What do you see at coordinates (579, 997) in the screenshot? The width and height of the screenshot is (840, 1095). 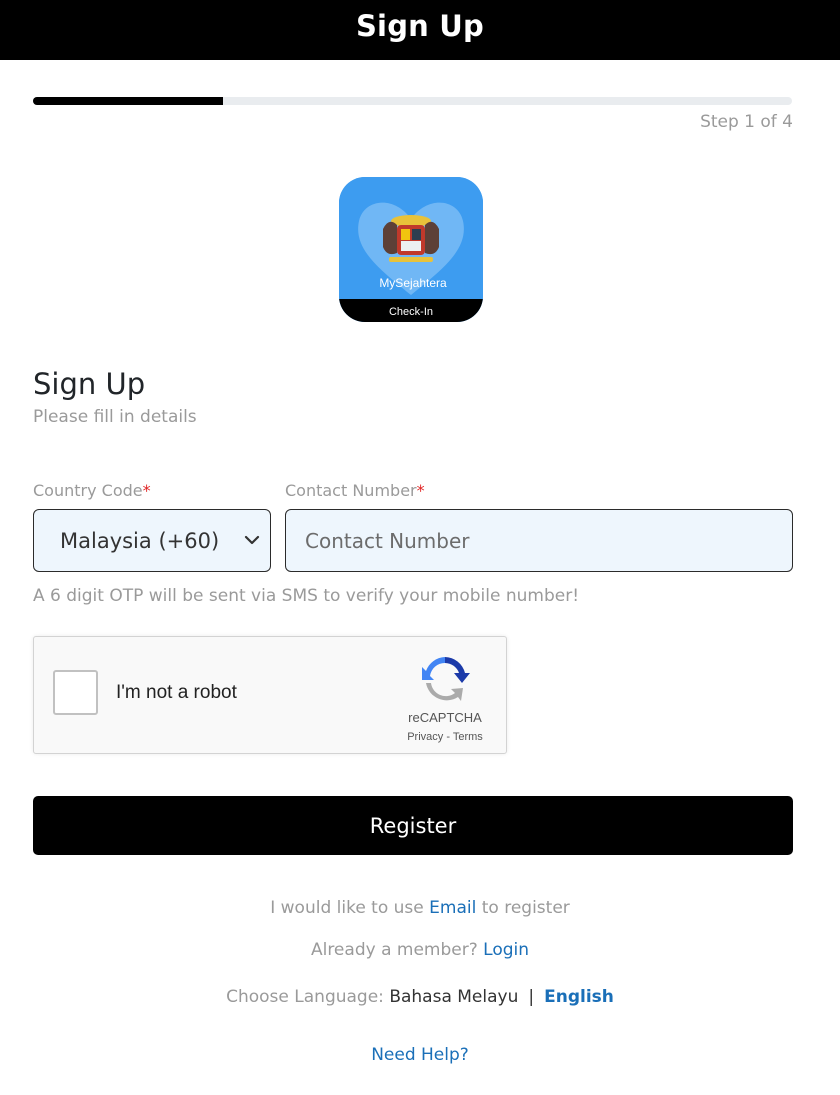 I see `language-english-option: English` at bounding box center [579, 997].